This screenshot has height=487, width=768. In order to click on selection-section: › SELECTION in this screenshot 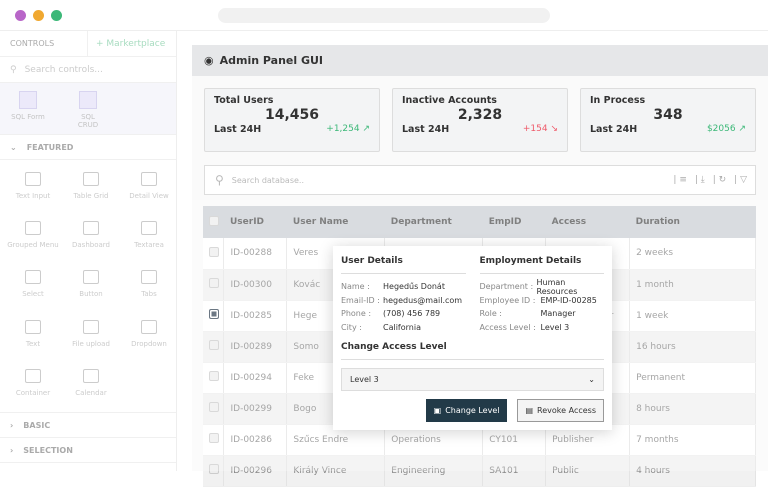, I will do `click(88, 450)`.